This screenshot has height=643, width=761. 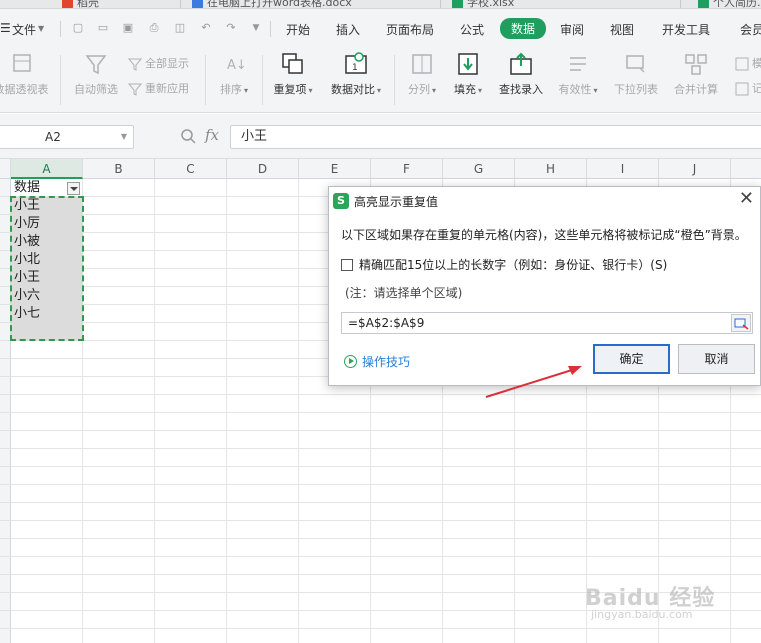 I want to click on simulate-button: 模, so click(x=748, y=63).